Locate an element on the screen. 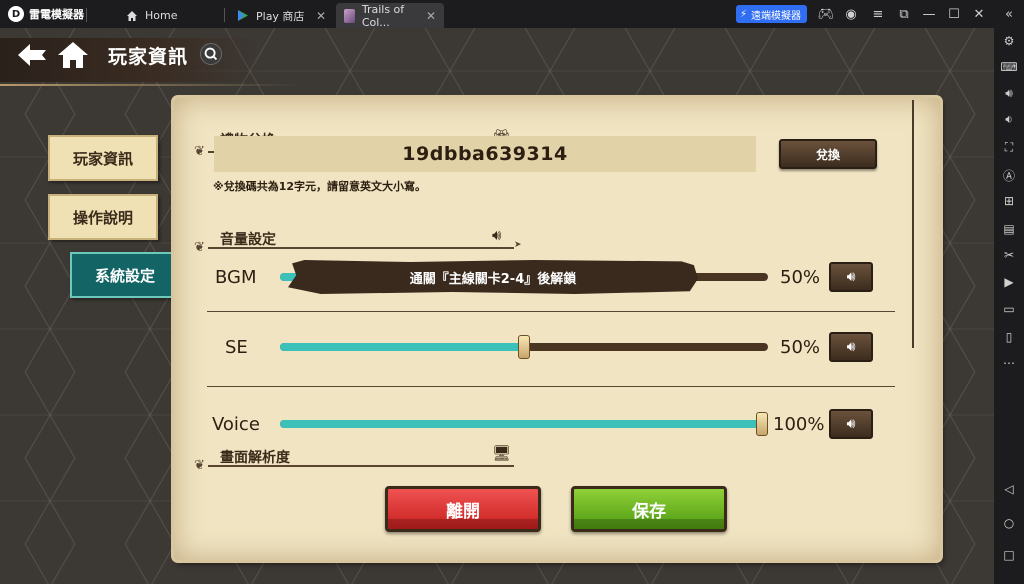 The width and height of the screenshot is (1024, 584). account-icon: ◉ is located at coordinates (851, 14).